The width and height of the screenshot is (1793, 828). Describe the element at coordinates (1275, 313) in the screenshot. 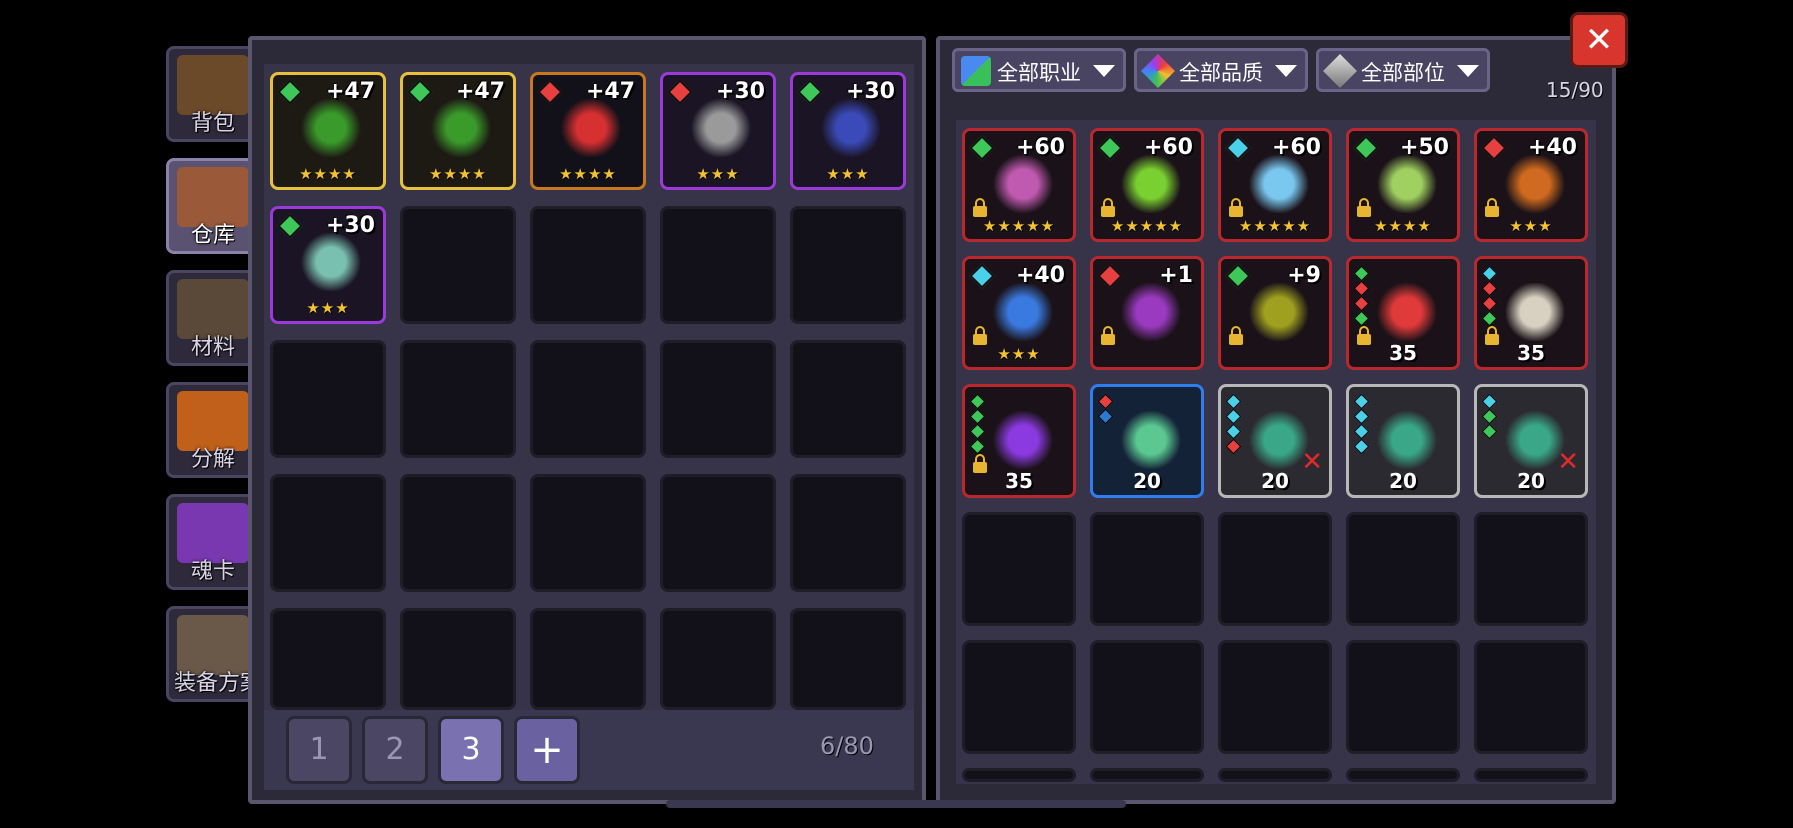

I see `backpack-slot: +9` at that location.